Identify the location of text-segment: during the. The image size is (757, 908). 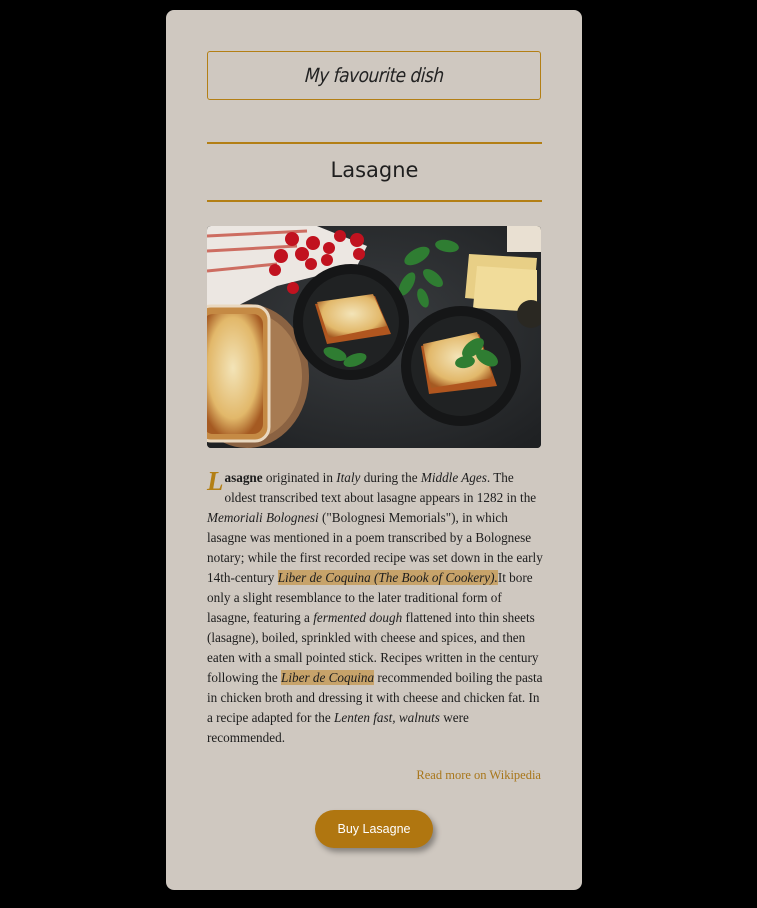
(390, 477).